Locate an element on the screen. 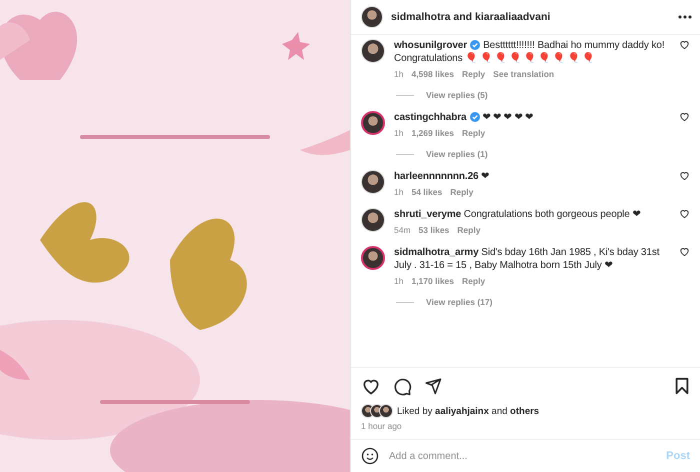 This screenshot has height=472, width=700. comment-text: whosunilgrover Bestttttt!!!!!!! Badhai ho mummy daddy ko! Congratulations 🎈 🎈 🎈 🎈 🎈 🎈 🎈 🎈 🎈 is located at coordinates (530, 52).